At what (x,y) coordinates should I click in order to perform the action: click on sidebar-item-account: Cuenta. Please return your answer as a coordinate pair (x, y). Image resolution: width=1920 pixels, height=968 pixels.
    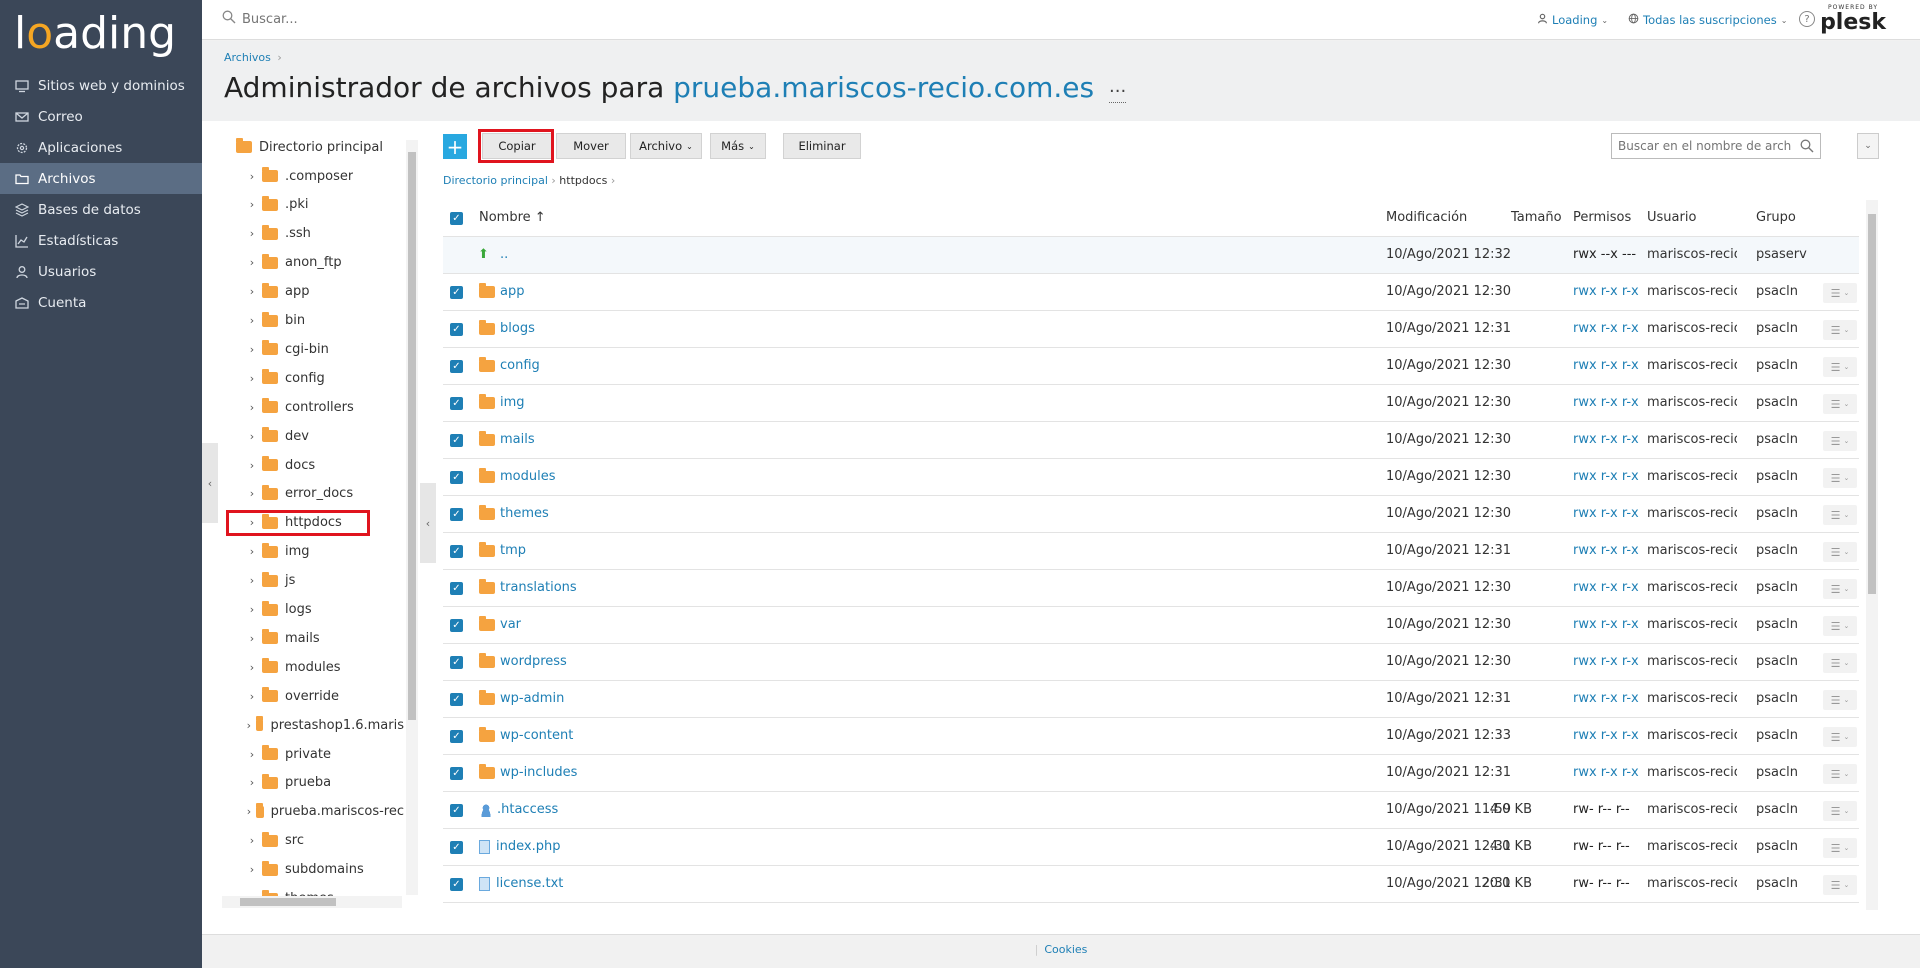
    Looking at the image, I should click on (101, 302).